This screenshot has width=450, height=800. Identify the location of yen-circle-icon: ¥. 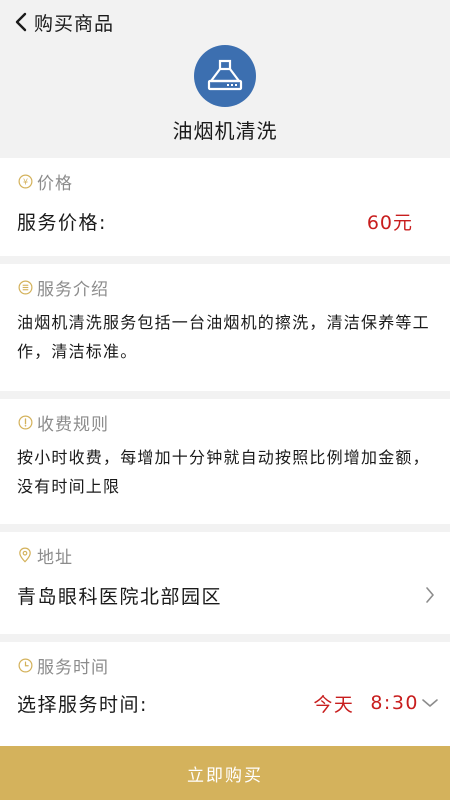
(25, 181).